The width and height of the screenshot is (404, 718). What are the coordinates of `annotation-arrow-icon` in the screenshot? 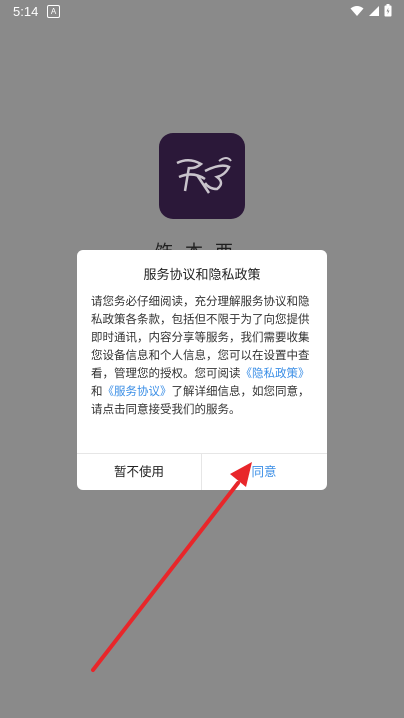 It's located at (171, 567).